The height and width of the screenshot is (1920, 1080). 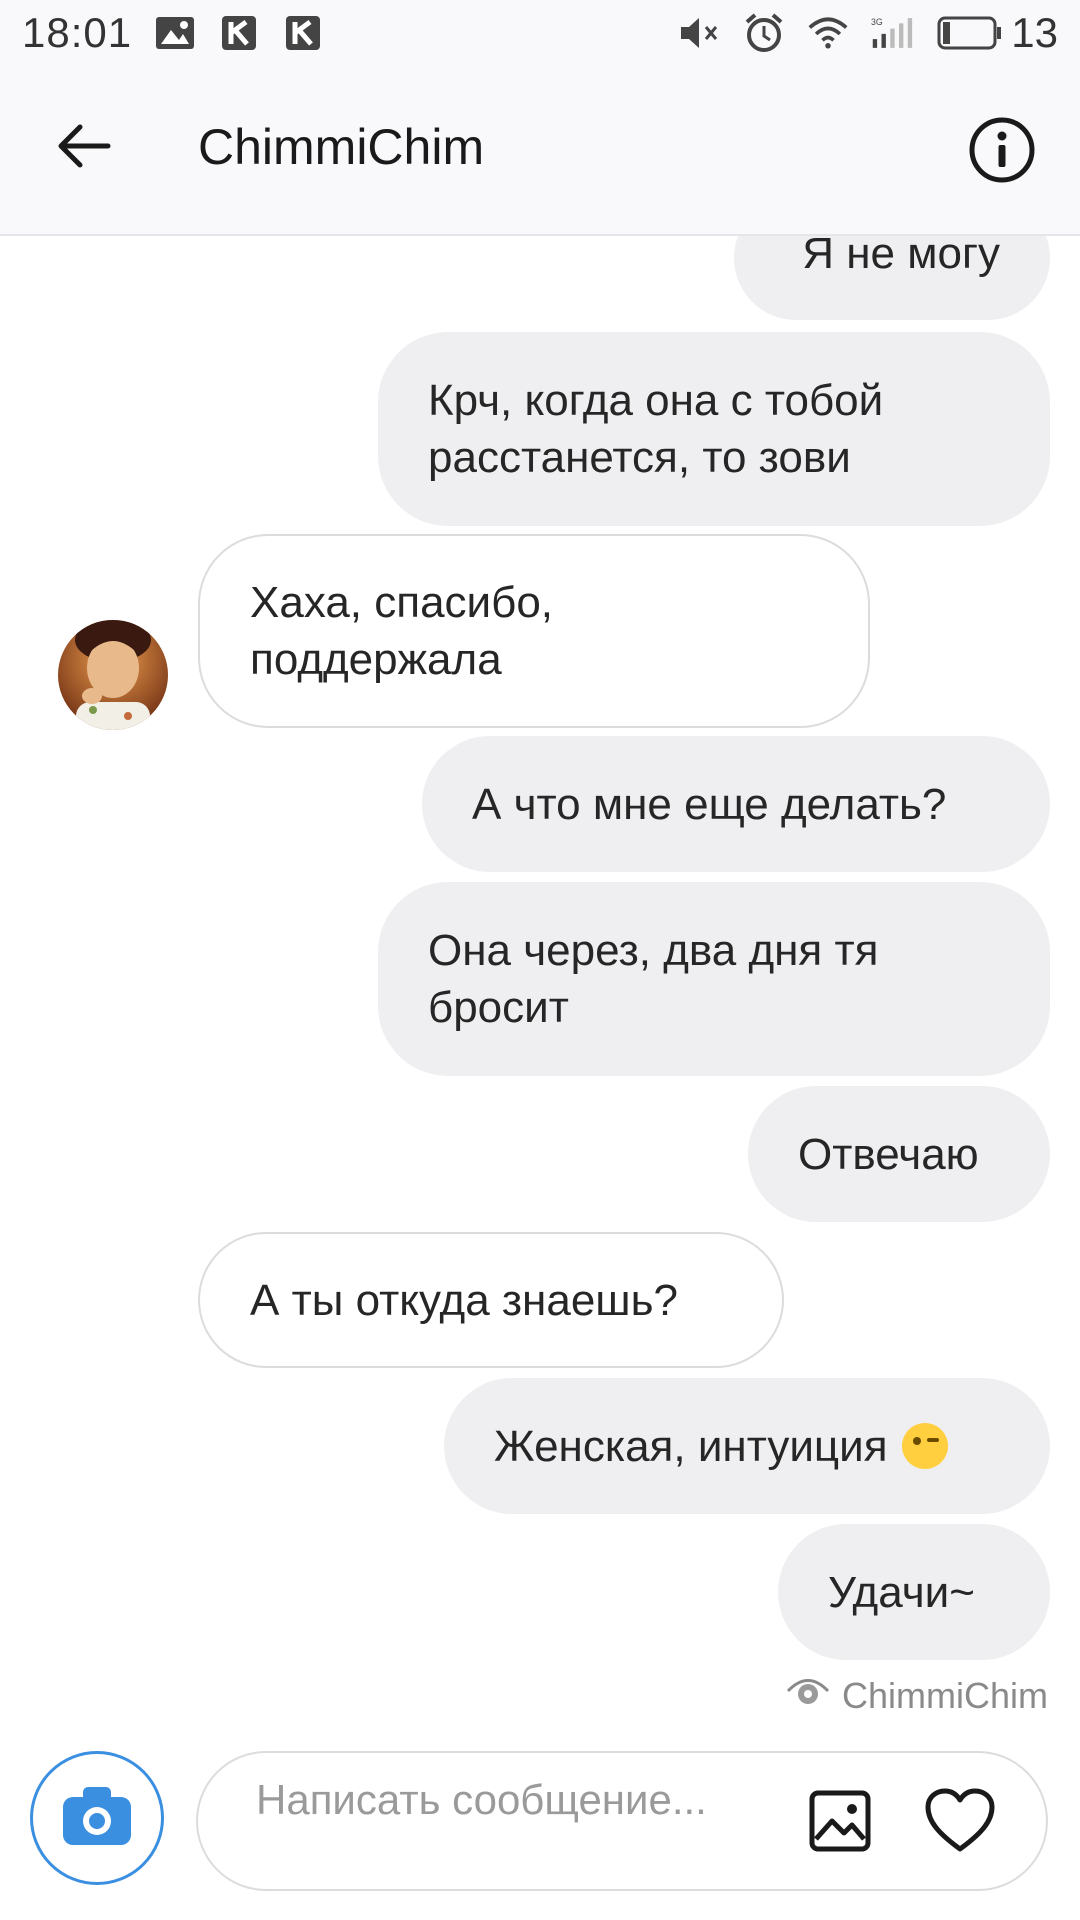 I want to click on status-time: 18:01, so click(x=77, y=32).